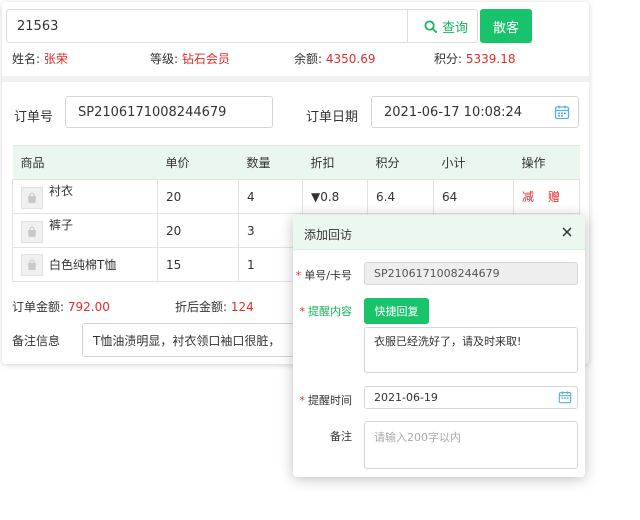  I want to click on reminder-time-label: * 提醒时间, so click(326, 400).